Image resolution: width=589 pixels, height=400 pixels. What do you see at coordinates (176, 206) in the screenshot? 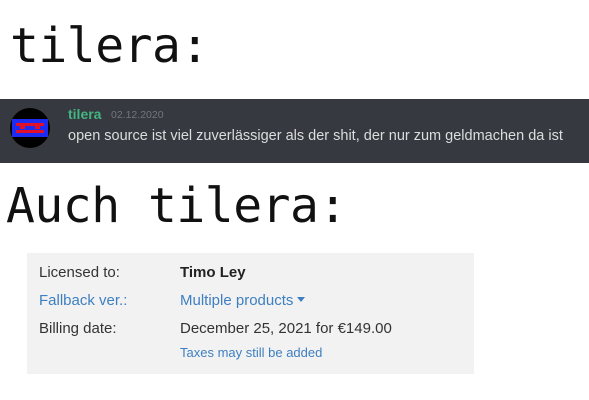
I see `meme-caption-bottom: Auch tilera:` at bounding box center [176, 206].